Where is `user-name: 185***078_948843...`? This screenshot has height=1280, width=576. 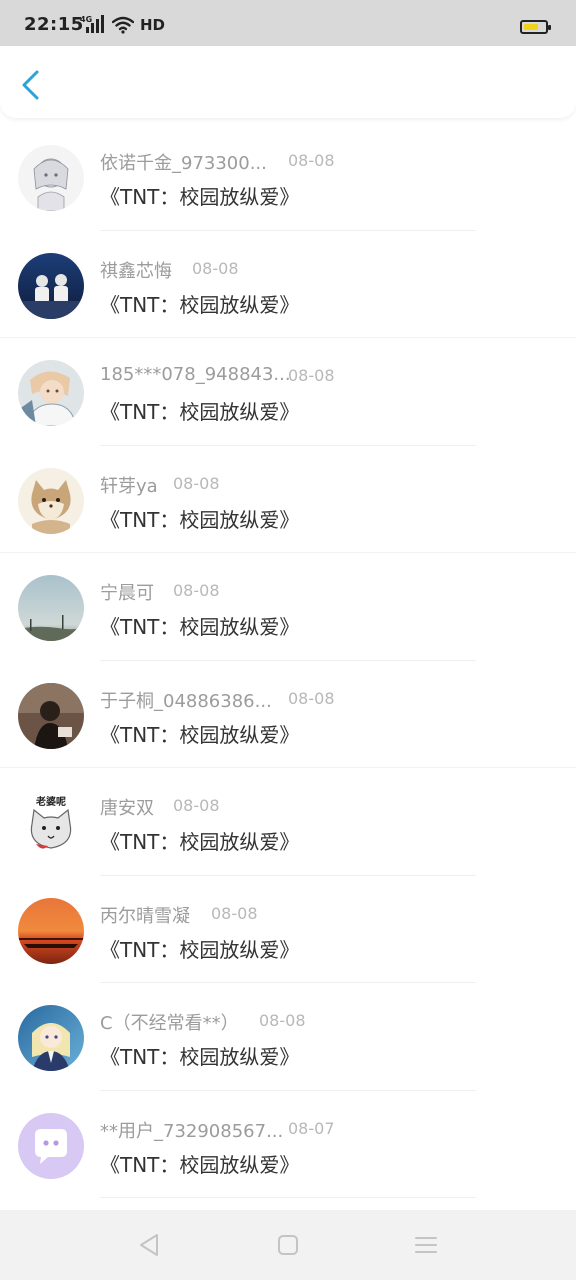 user-name: 185***078_948843... is located at coordinates (195, 374).